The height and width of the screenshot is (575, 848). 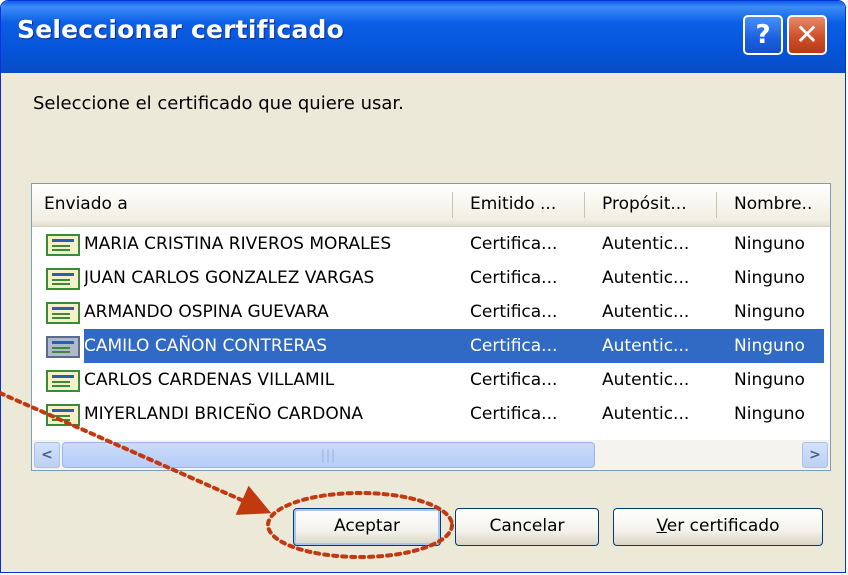 I want to click on cell-issued-to: JUAN CARLOS GONZALEZ VARGAS, so click(x=229, y=278).